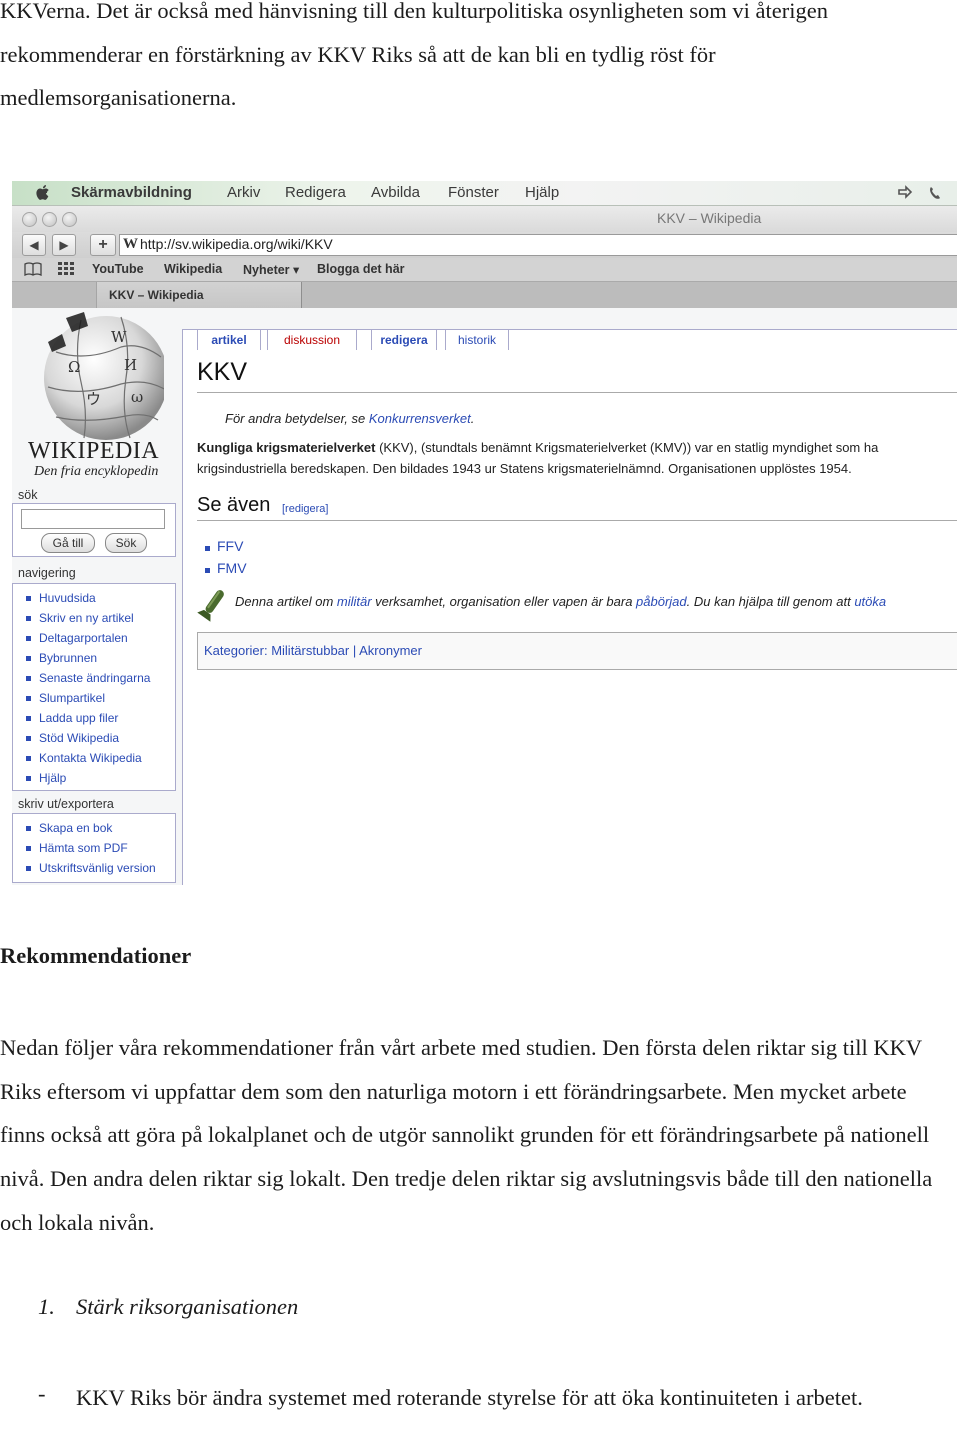  I want to click on nav-item-stod: Stöd Wikipedia, so click(94, 738).